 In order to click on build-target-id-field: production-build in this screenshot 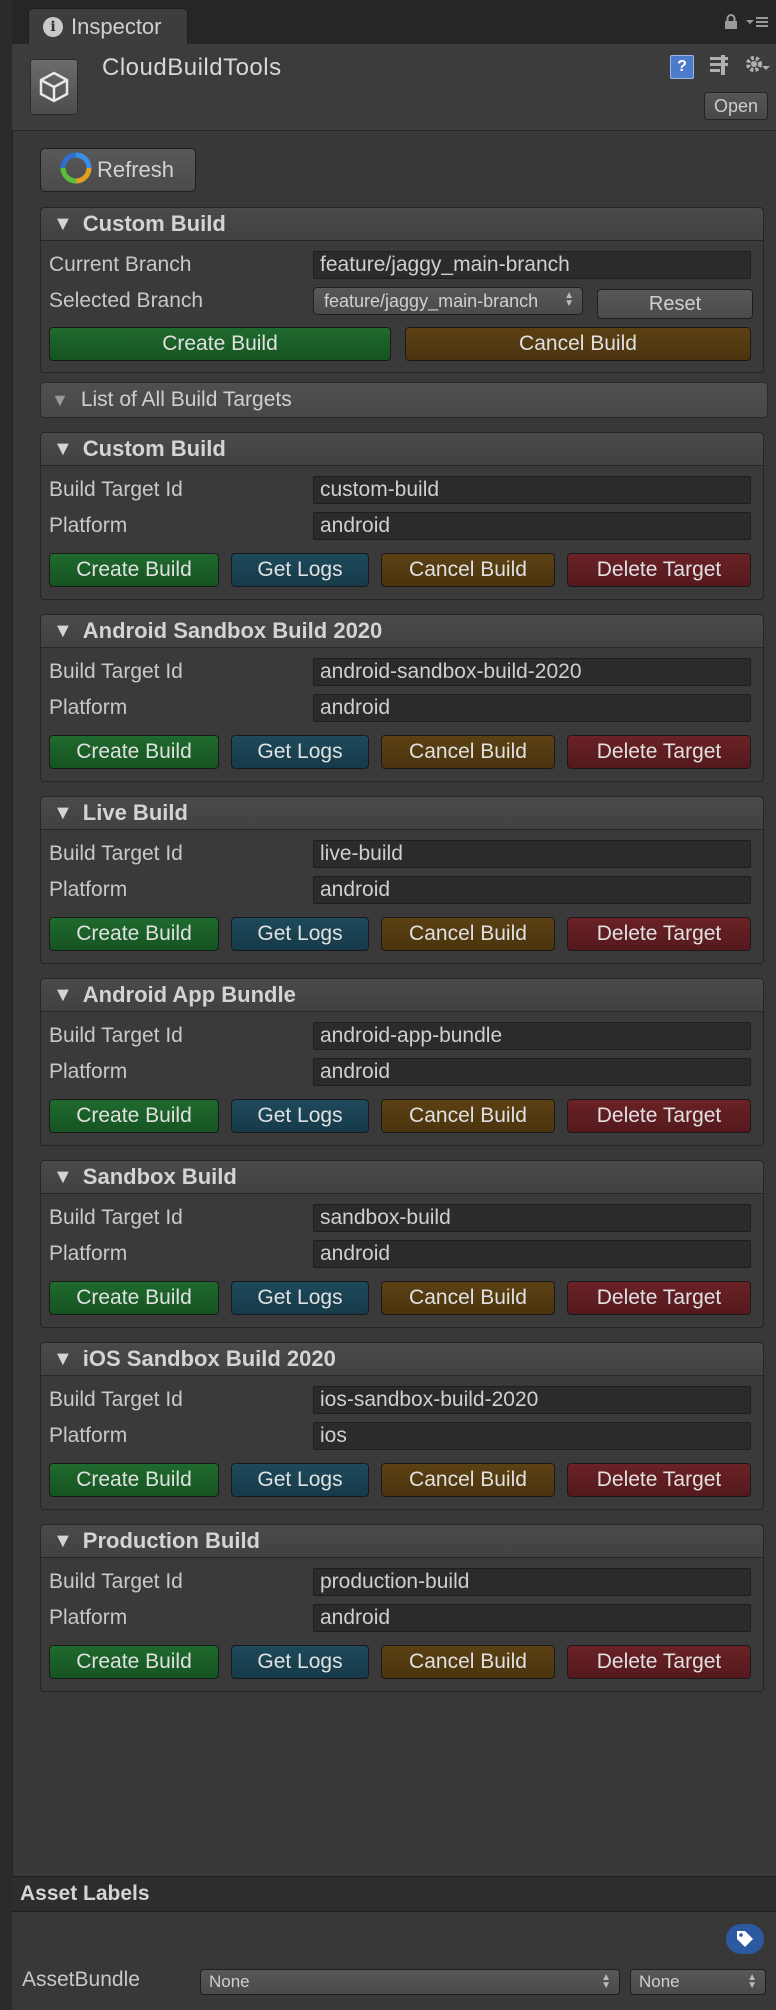, I will do `click(532, 1582)`.